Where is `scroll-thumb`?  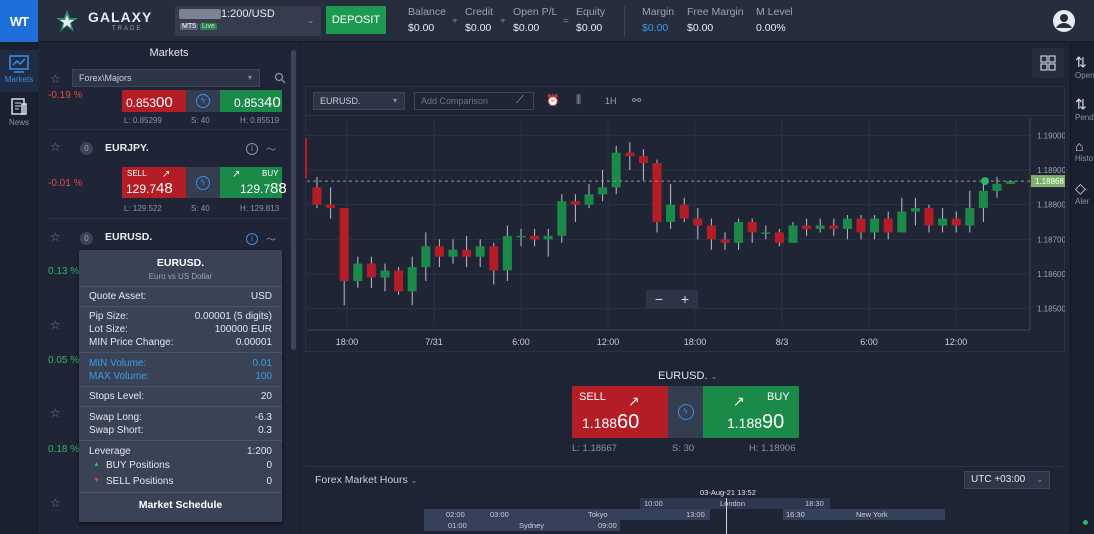
scroll-thumb is located at coordinates (293, 200).